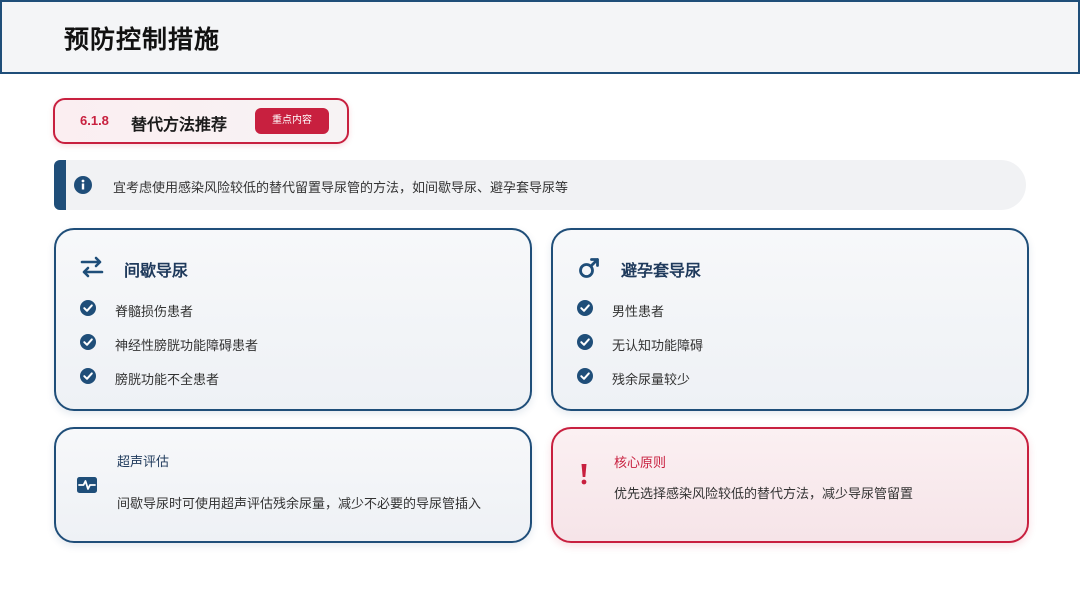 The image size is (1080, 608). I want to click on list-item-text: 男性患者, so click(638, 312).